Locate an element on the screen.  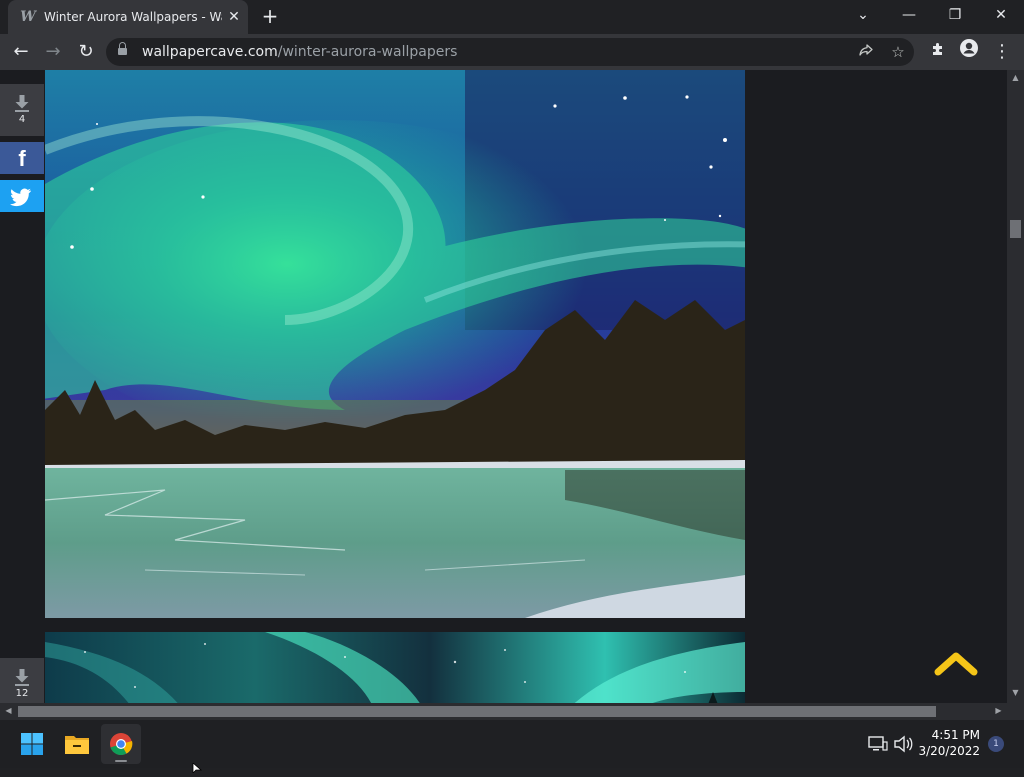
scroll-left-arrow-icon: ◀ is located at coordinates (8, 711).